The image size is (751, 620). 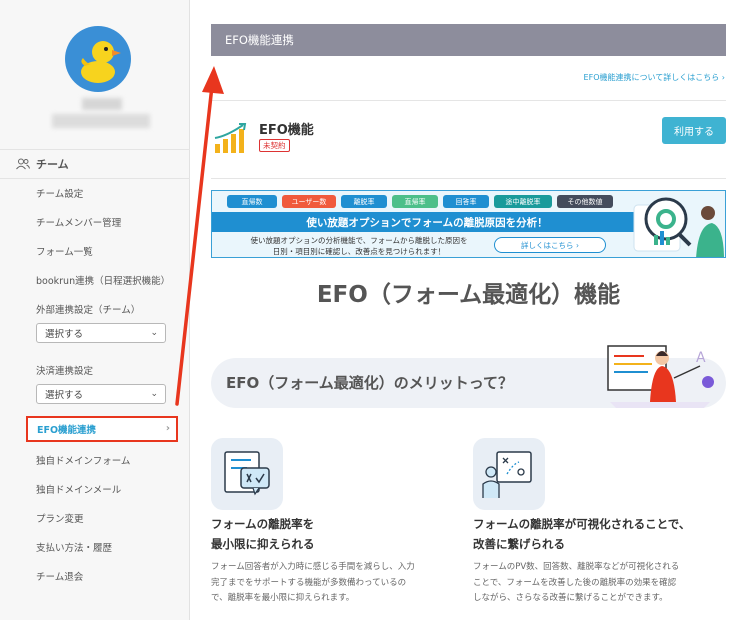 I want to click on sidebar-item-bookrun: bookrun連携（日程選択機能）, so click(x=103, y=280).